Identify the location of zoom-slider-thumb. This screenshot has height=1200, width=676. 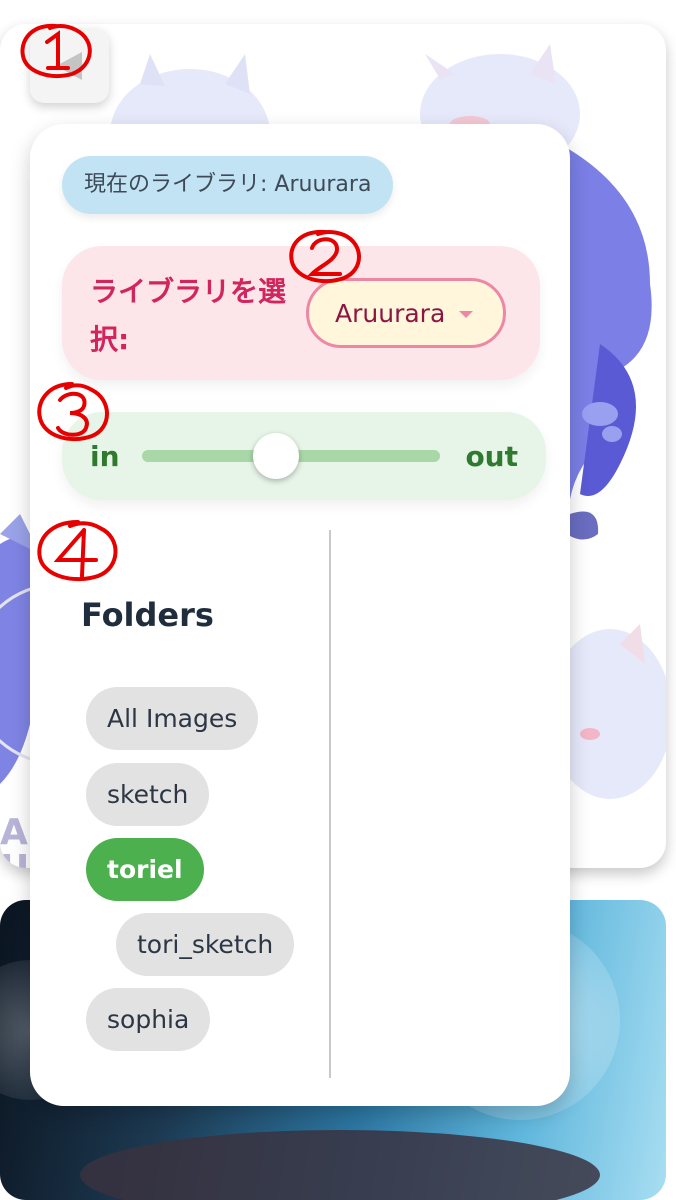
(276, 456).